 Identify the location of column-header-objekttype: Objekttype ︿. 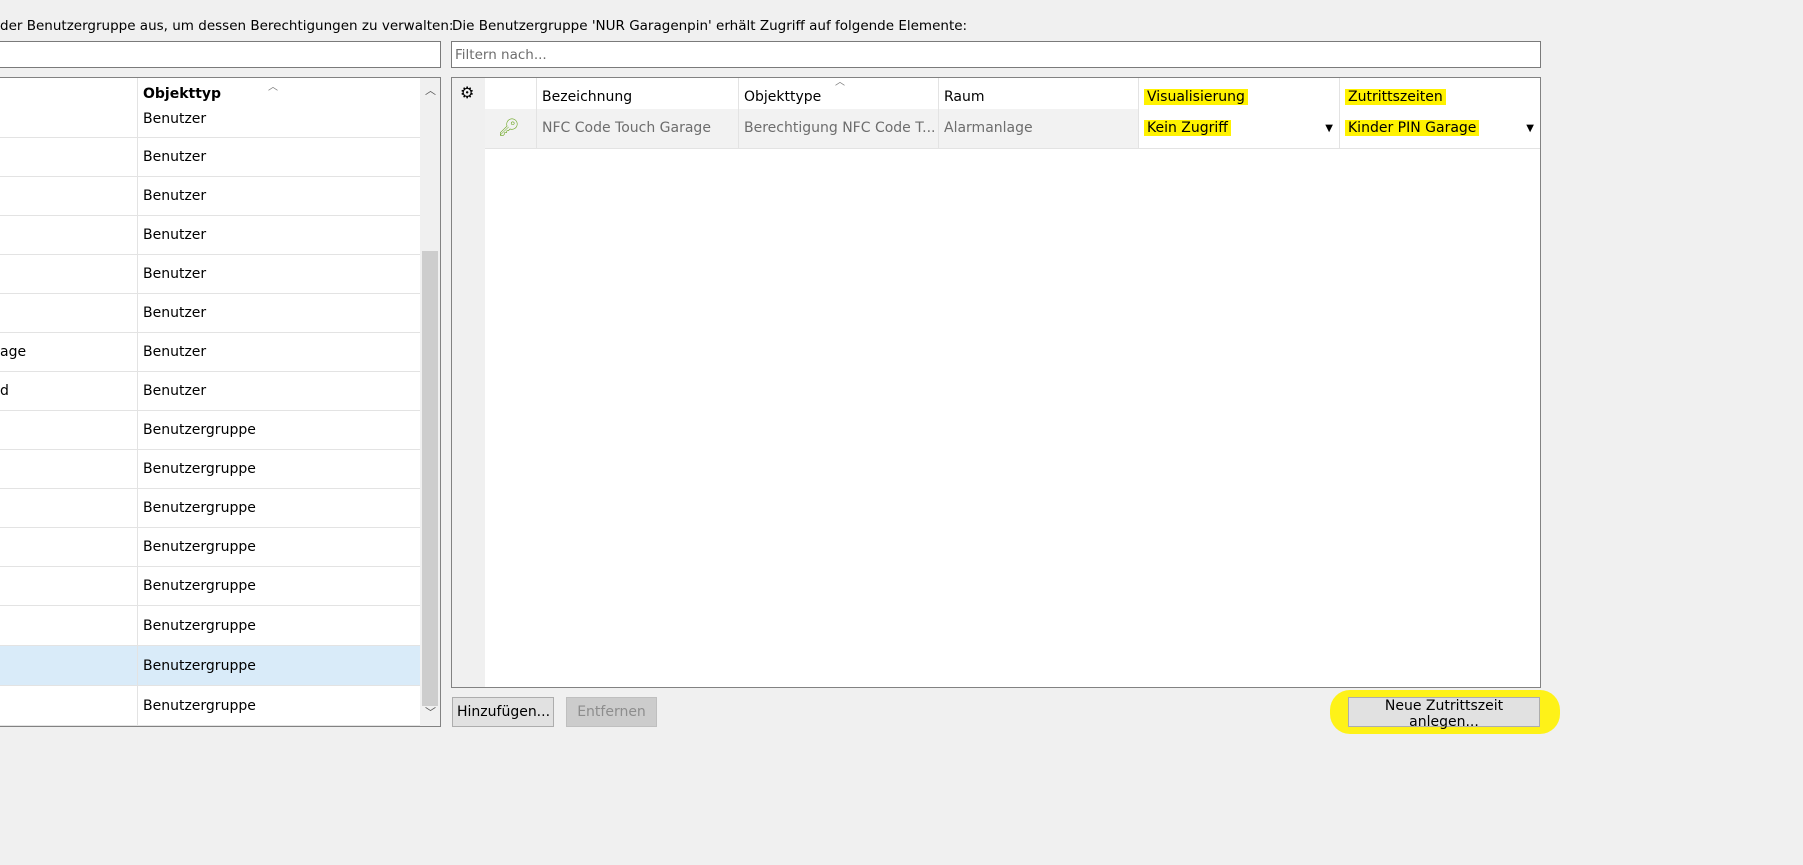
(838, 93).